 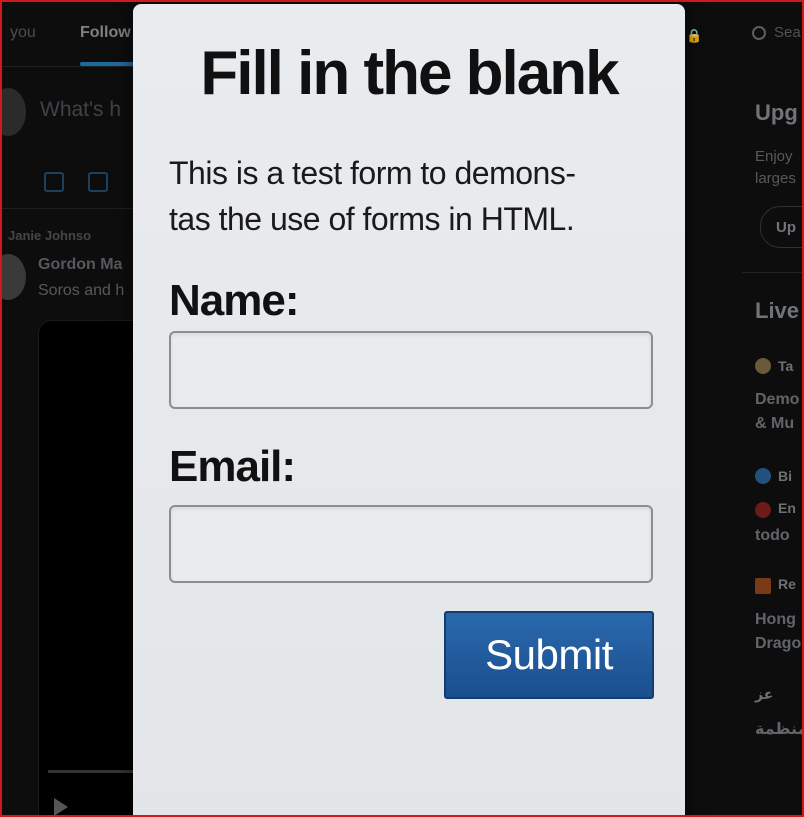 What do you see at coordinates (98, 182) in the screenshot?
I see `gif-icon` at bounding box center [98, 182].